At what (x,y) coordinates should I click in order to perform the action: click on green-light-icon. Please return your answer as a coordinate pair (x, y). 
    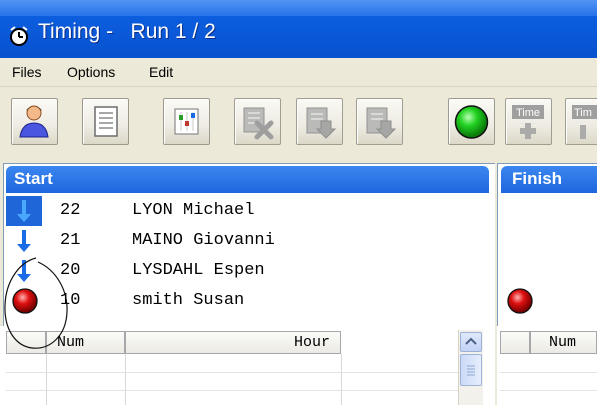
    Looking at the image, I should click on (471, 122).